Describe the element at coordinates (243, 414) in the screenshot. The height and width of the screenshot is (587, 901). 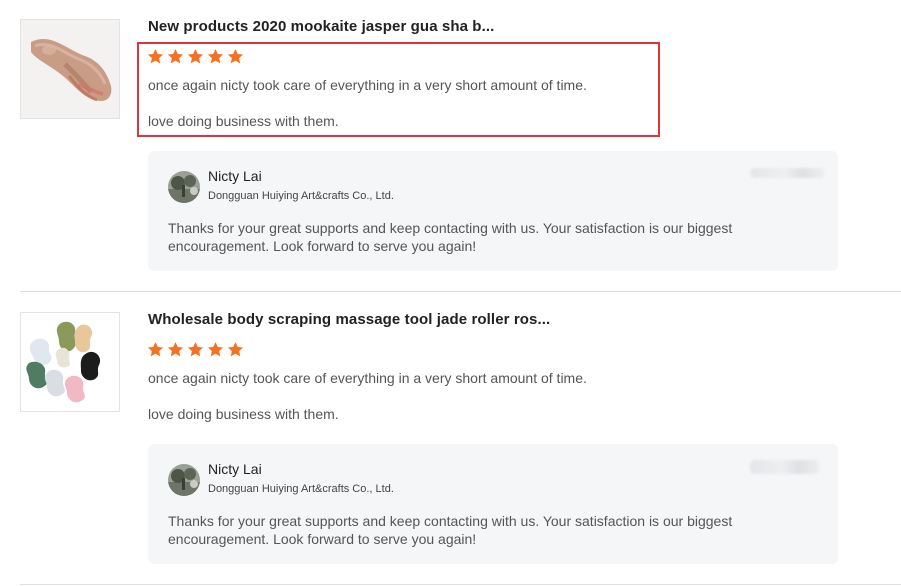
I see `review-comment-line: love doing business with them.` at that location.